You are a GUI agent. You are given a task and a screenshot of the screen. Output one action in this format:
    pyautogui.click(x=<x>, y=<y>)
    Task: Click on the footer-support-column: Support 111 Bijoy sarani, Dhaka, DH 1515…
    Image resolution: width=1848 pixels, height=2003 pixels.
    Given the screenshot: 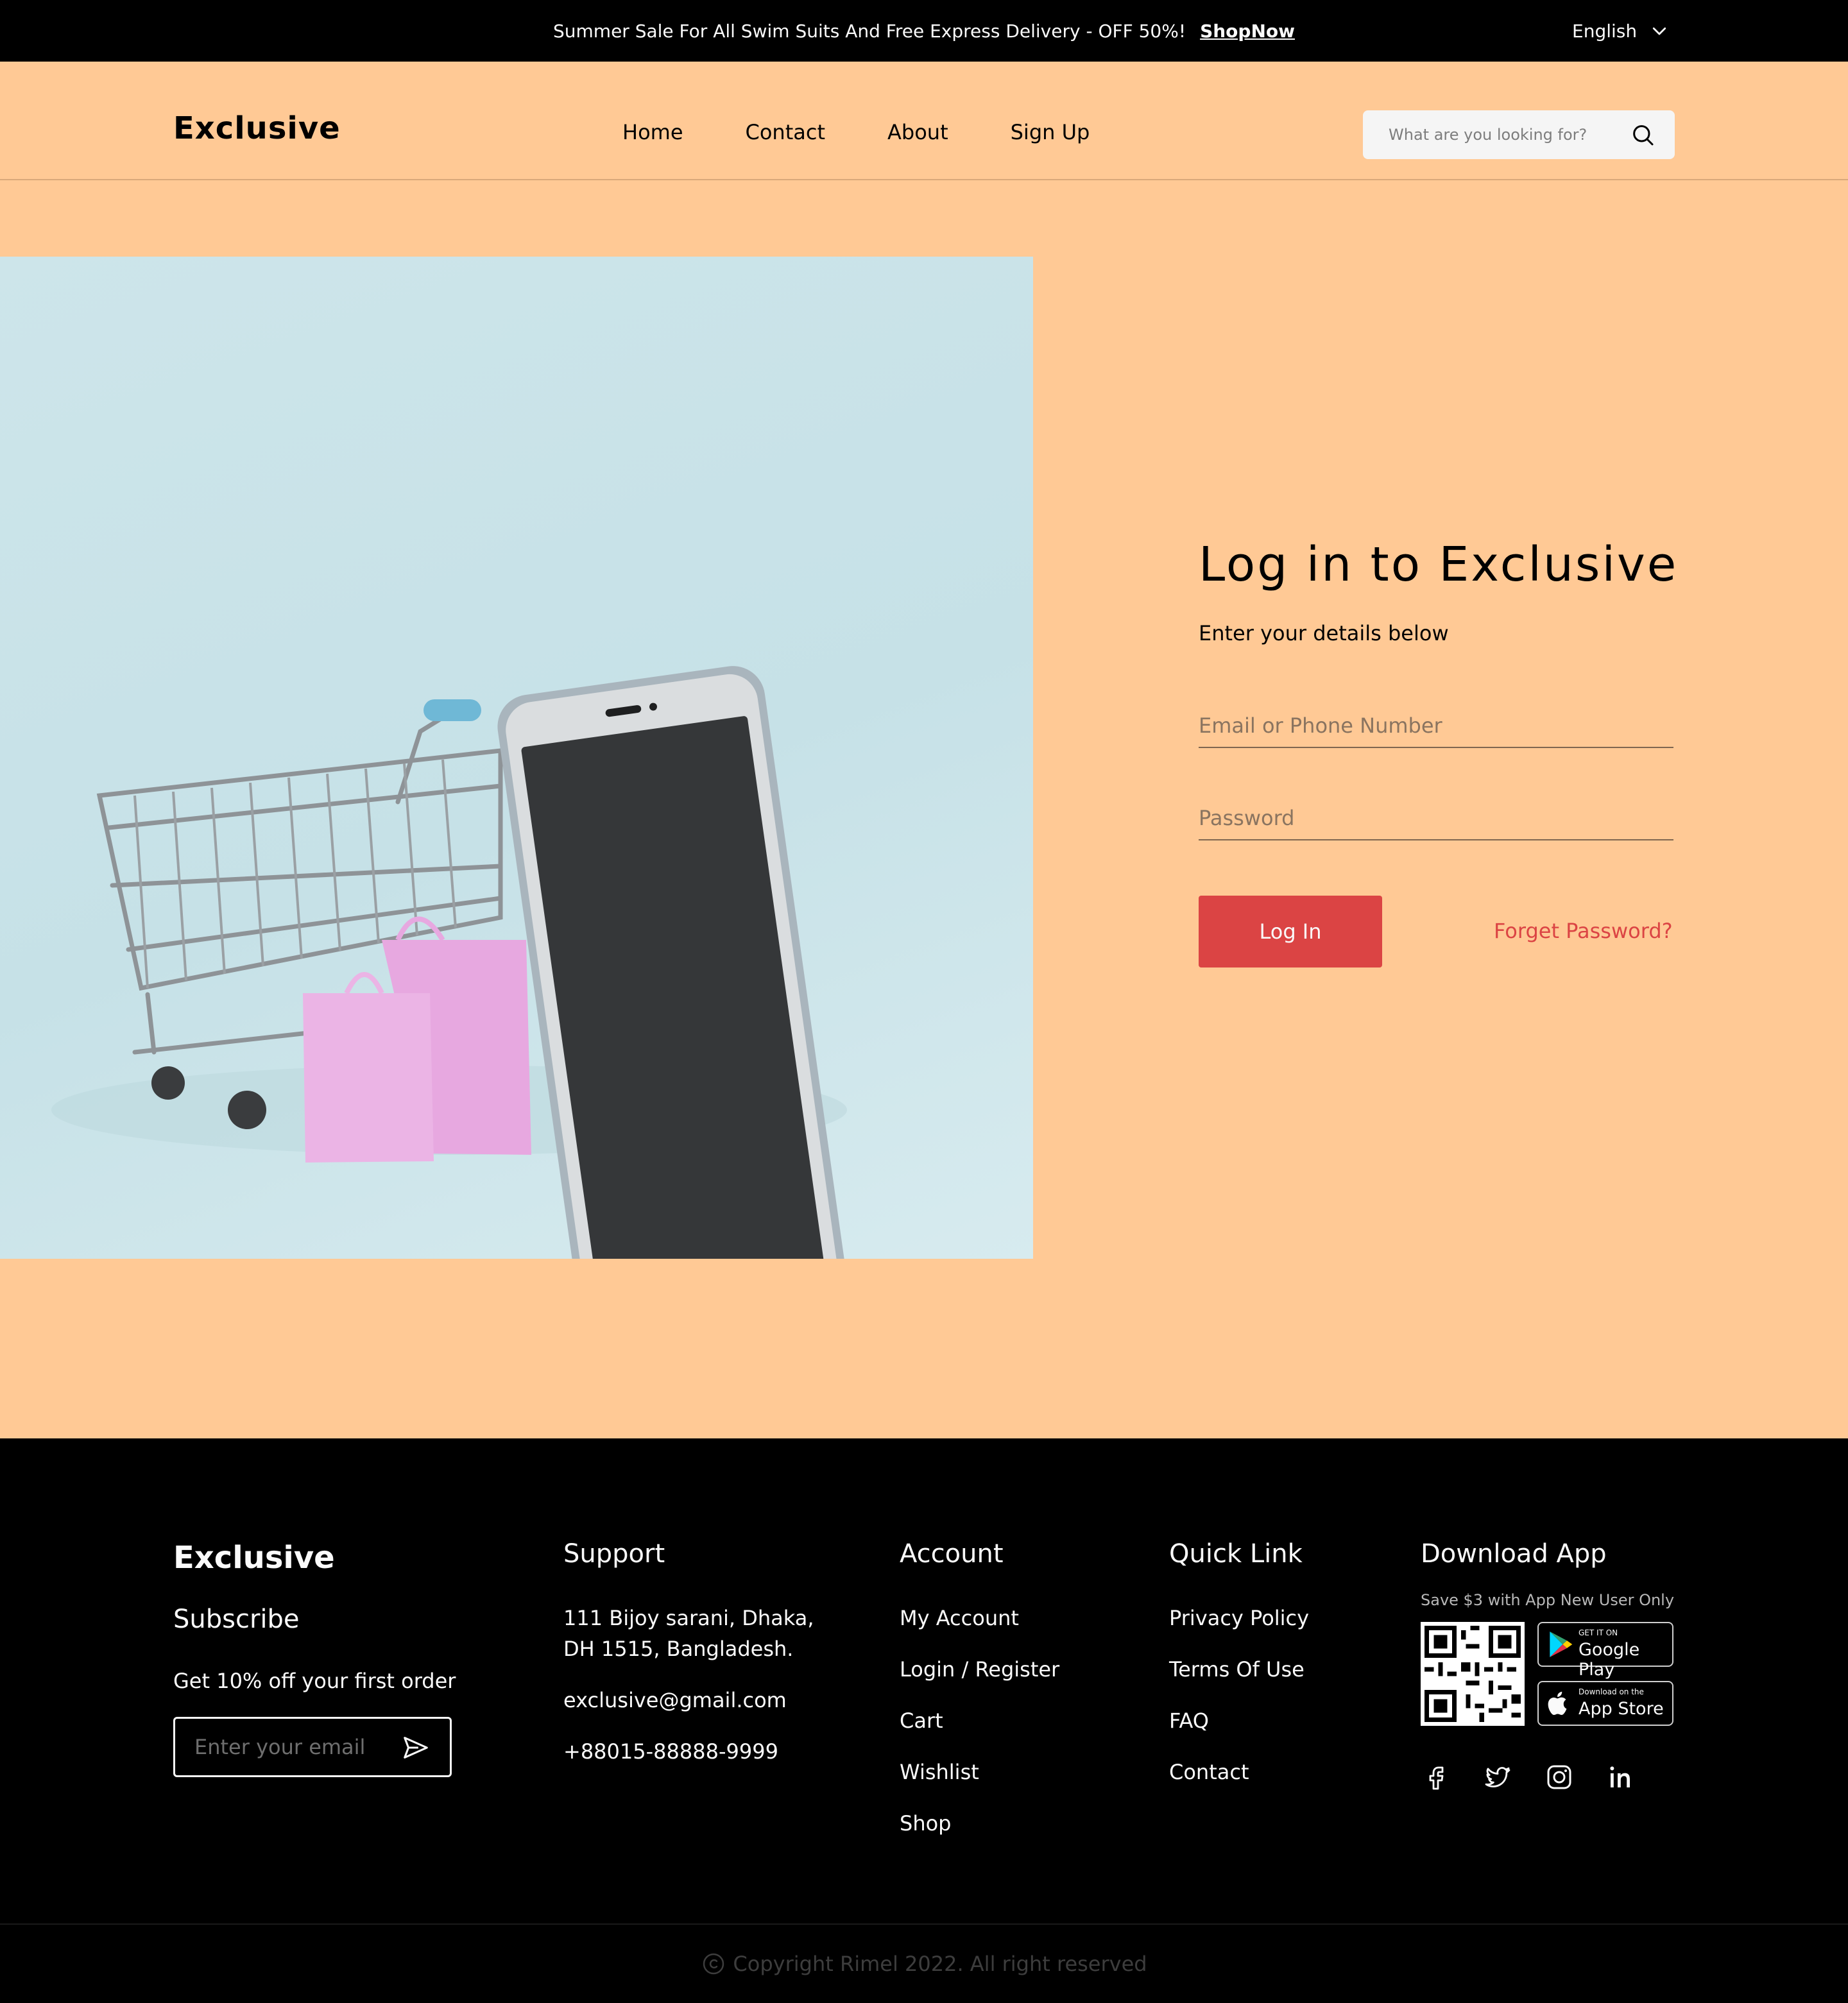 What is the action you would take?
    pyautogui.click(x=689, y=1664)
    